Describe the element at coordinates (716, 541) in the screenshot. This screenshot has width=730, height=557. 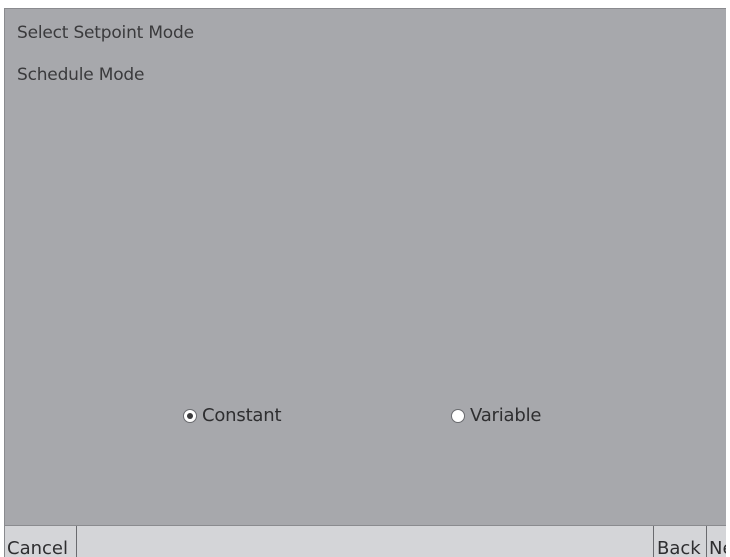
I see `next-button: Ne` at that location.